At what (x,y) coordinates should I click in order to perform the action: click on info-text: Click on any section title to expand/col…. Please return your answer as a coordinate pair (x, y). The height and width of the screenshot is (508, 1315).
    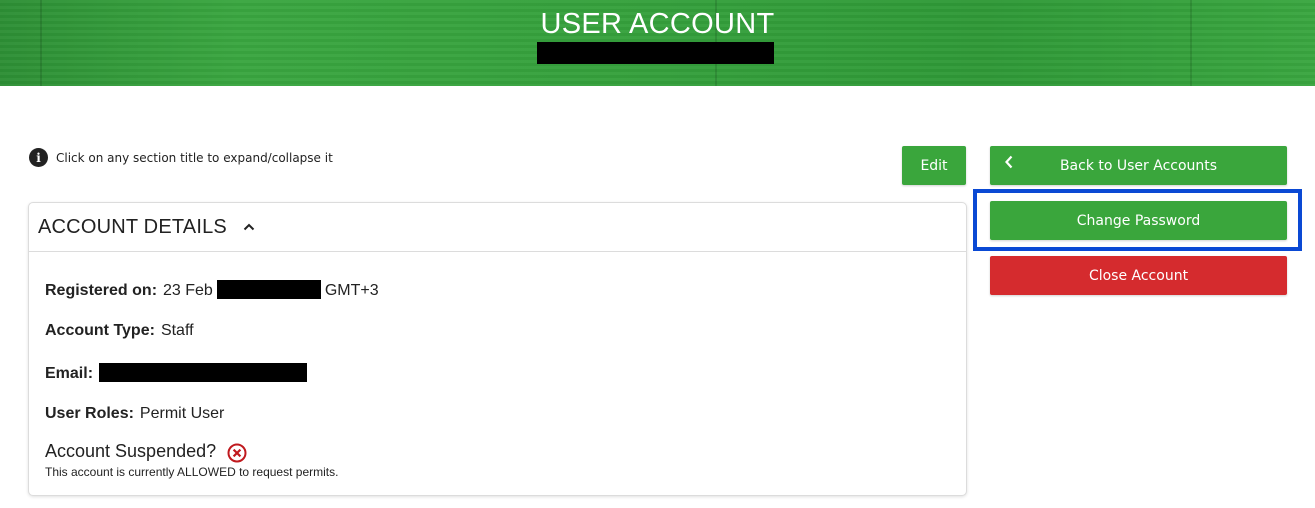
    Looking at the image, I should click on (194, 157).